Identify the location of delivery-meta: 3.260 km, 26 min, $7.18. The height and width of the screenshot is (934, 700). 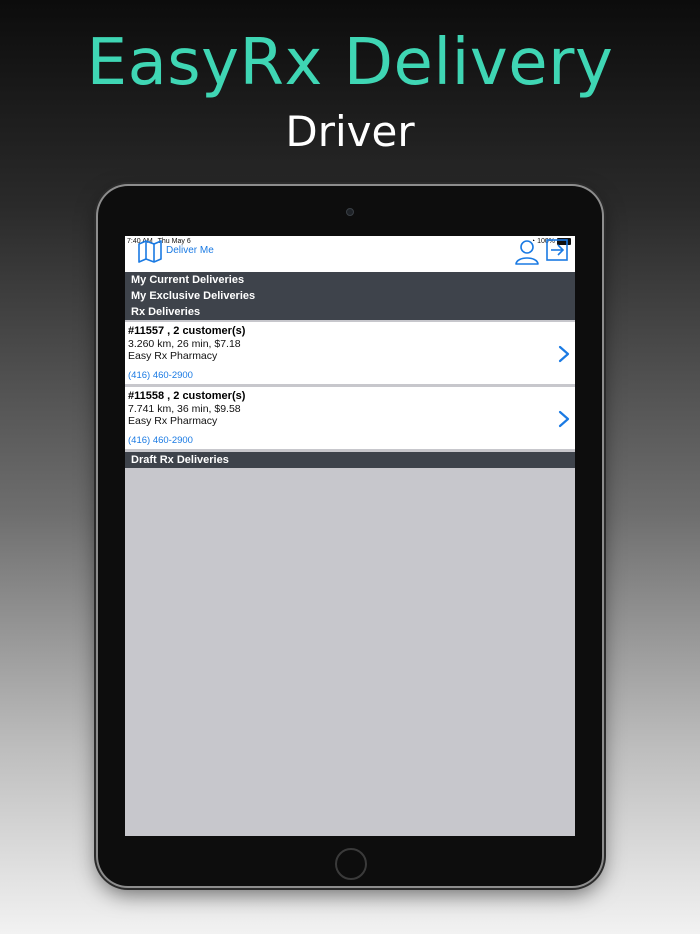
(184, 344).